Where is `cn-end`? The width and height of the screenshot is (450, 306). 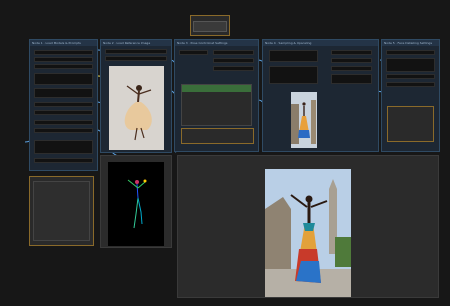 cn-end is located at coordinates (233, 68).